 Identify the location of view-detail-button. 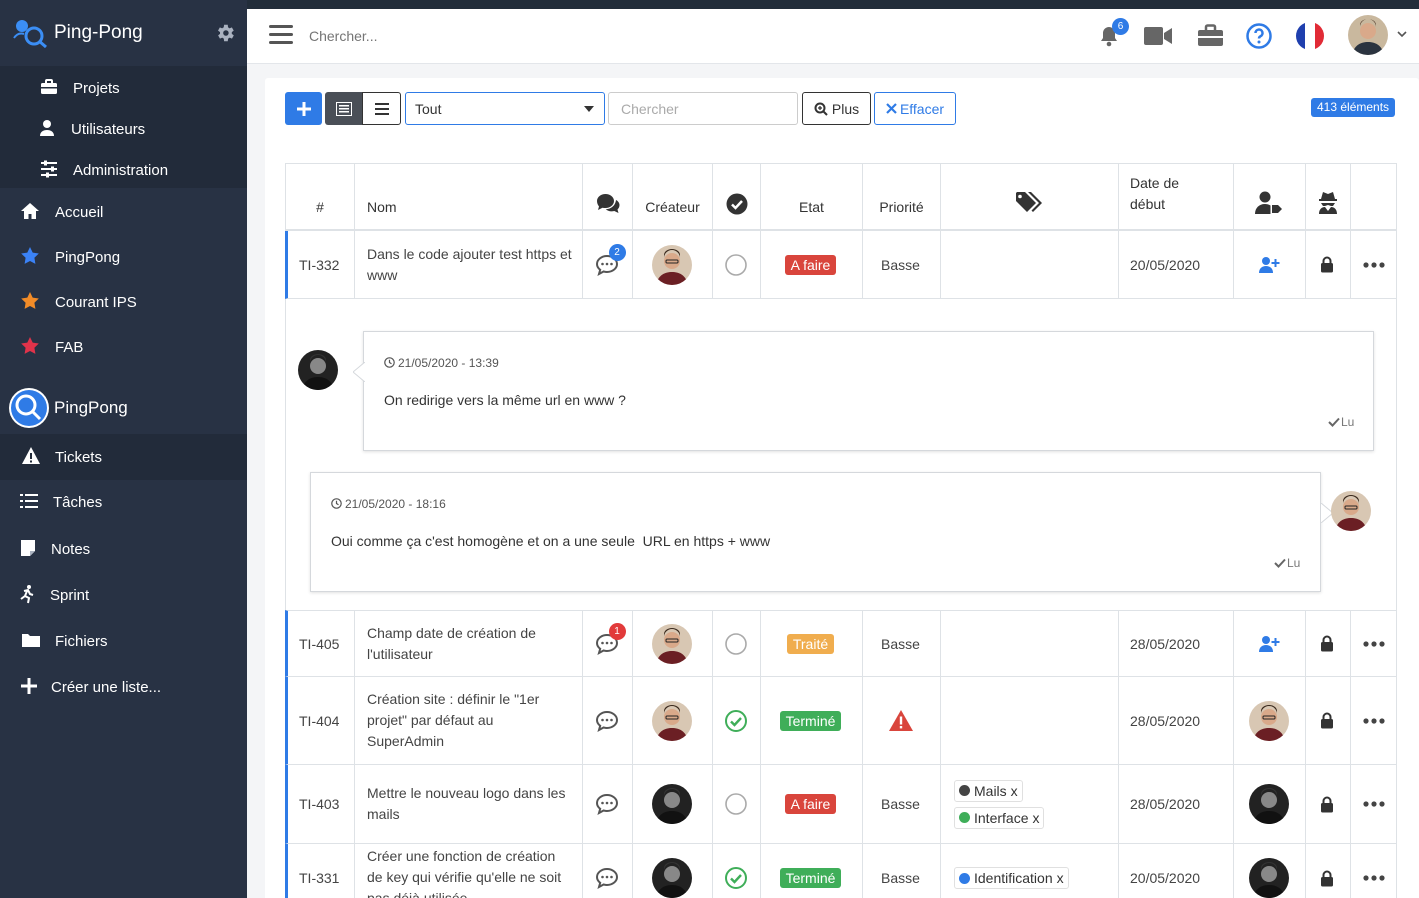
(344, 108).